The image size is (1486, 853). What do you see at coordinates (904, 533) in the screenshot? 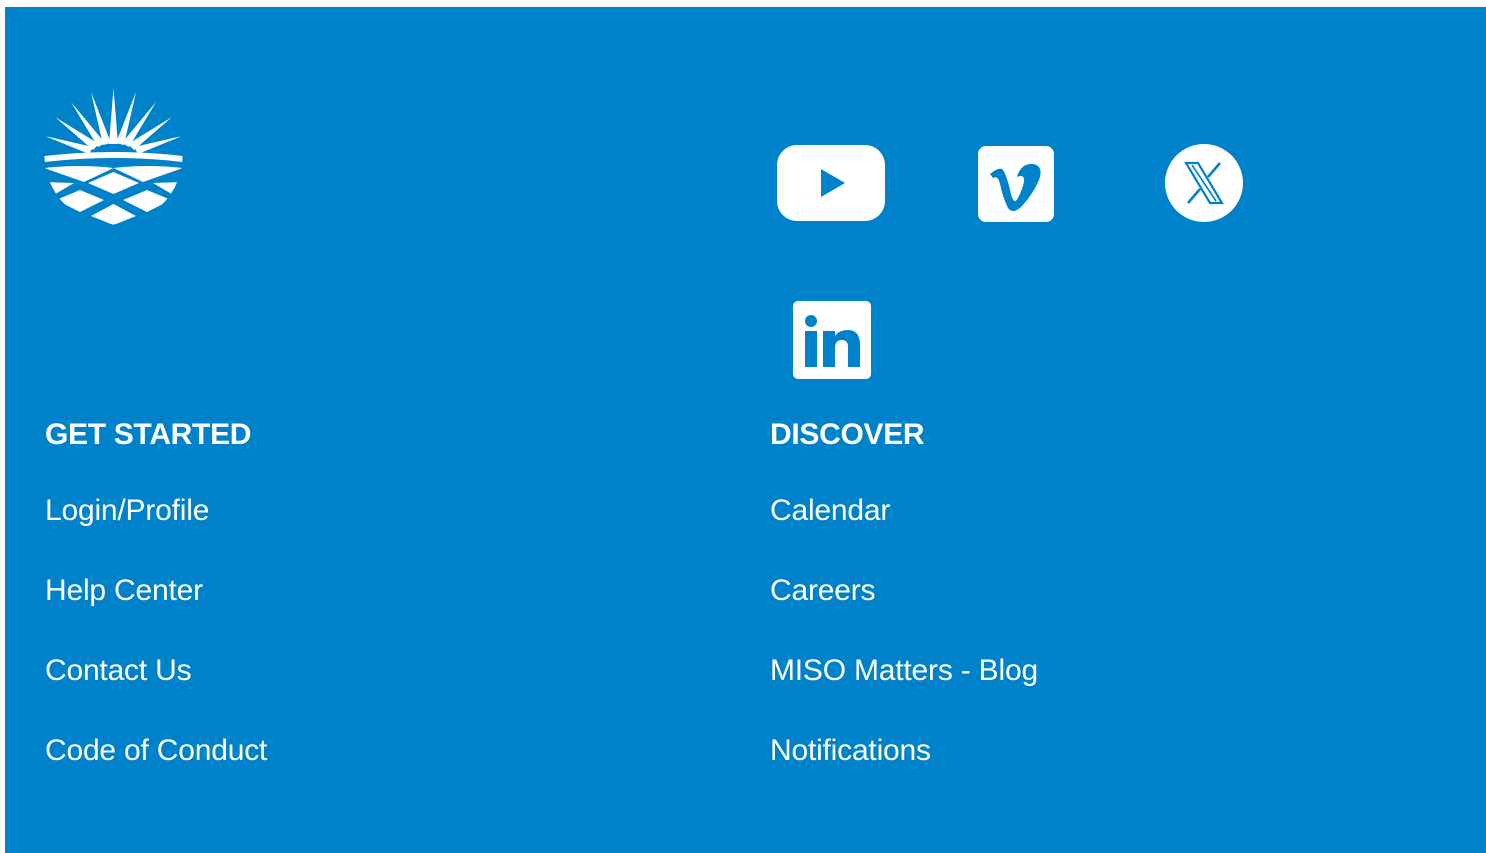
I see `list-item: Calendar` at bounding box center [904, 533].